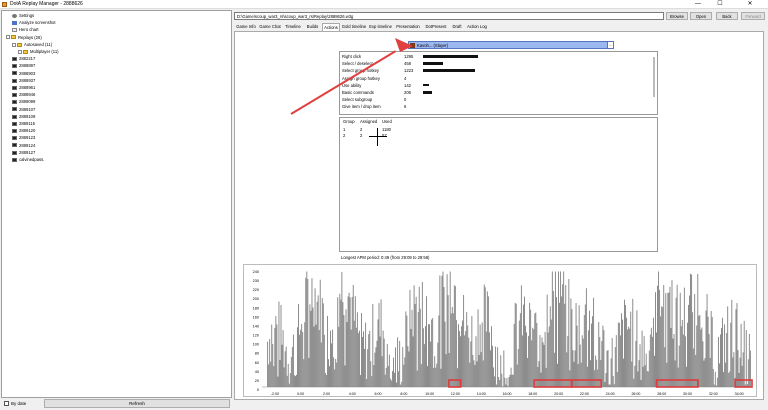  Describe the element at coordinates (6, 403) in the screenshot. I see `by-date-checkbox` at that location.